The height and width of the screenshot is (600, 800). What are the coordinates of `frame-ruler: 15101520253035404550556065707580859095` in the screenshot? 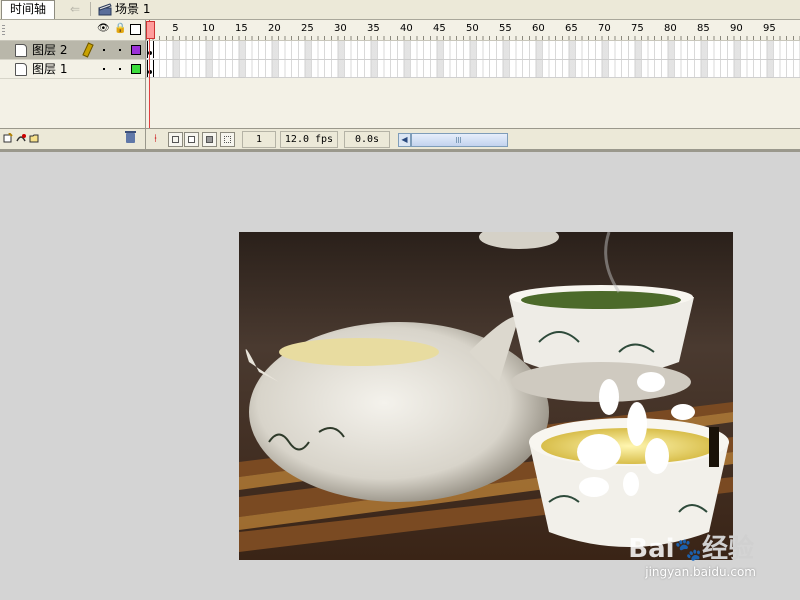 It's located at (473, 30).